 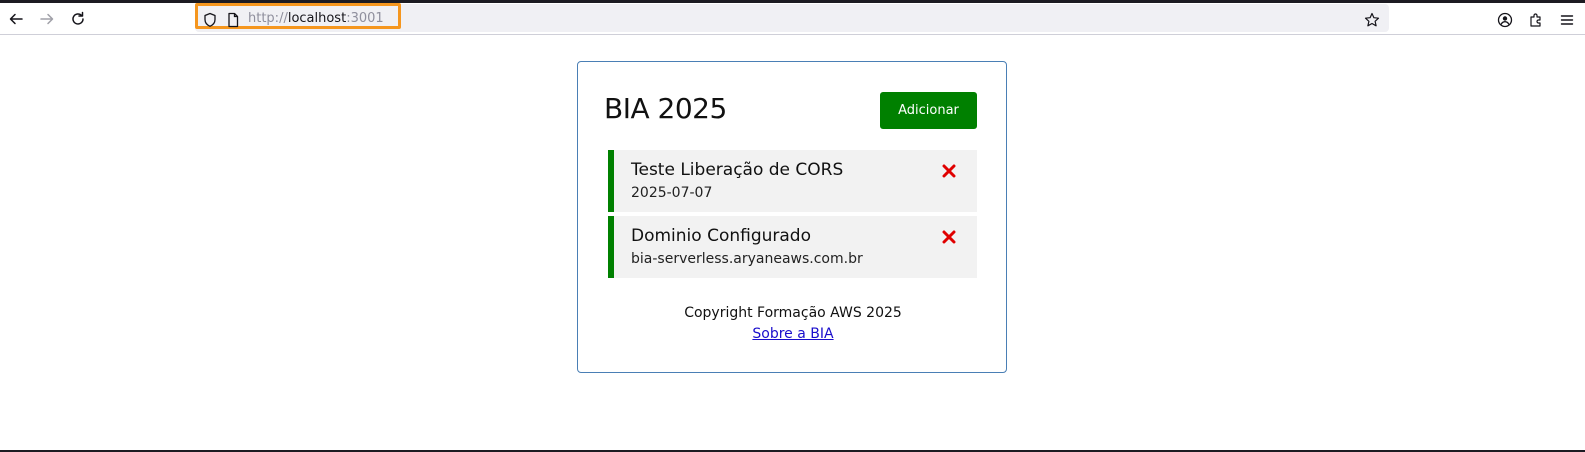 What do you see at coordinates (1372, 20) in the screenshot?
I see `star-icon` at bounding box center [1372, 20].